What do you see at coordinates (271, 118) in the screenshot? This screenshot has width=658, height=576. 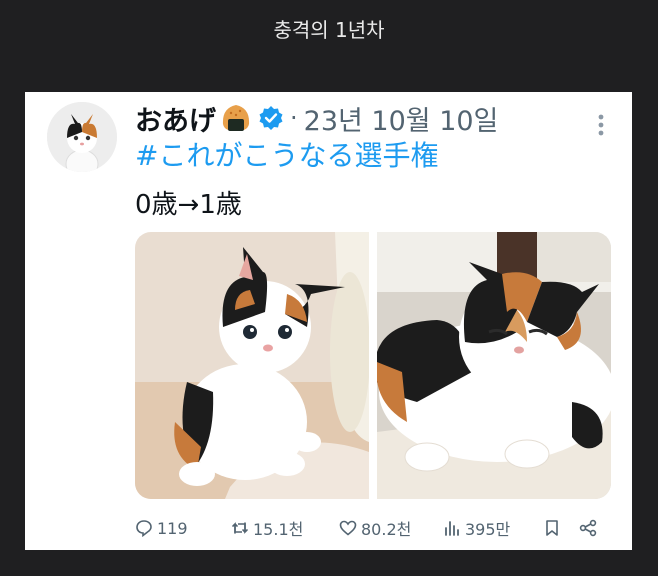 I see `verified-badge-icon` at bounding box center [271, 118].